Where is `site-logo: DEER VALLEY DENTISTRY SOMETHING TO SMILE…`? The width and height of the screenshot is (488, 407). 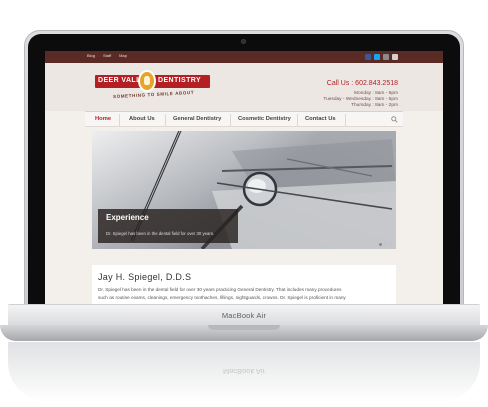
site-logo: DEER VALLEY DENTISTRY SOMETHING TO SMILE… is located at coordinates (152, 87).